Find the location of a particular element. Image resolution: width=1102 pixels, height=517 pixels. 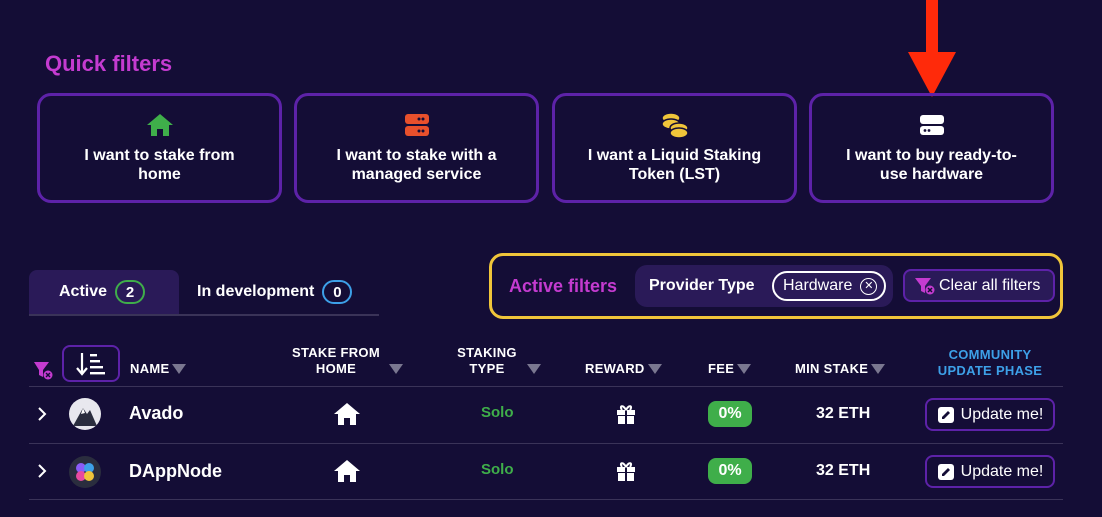

tab-count-badge: 2 is located at coordinates (130, 292).